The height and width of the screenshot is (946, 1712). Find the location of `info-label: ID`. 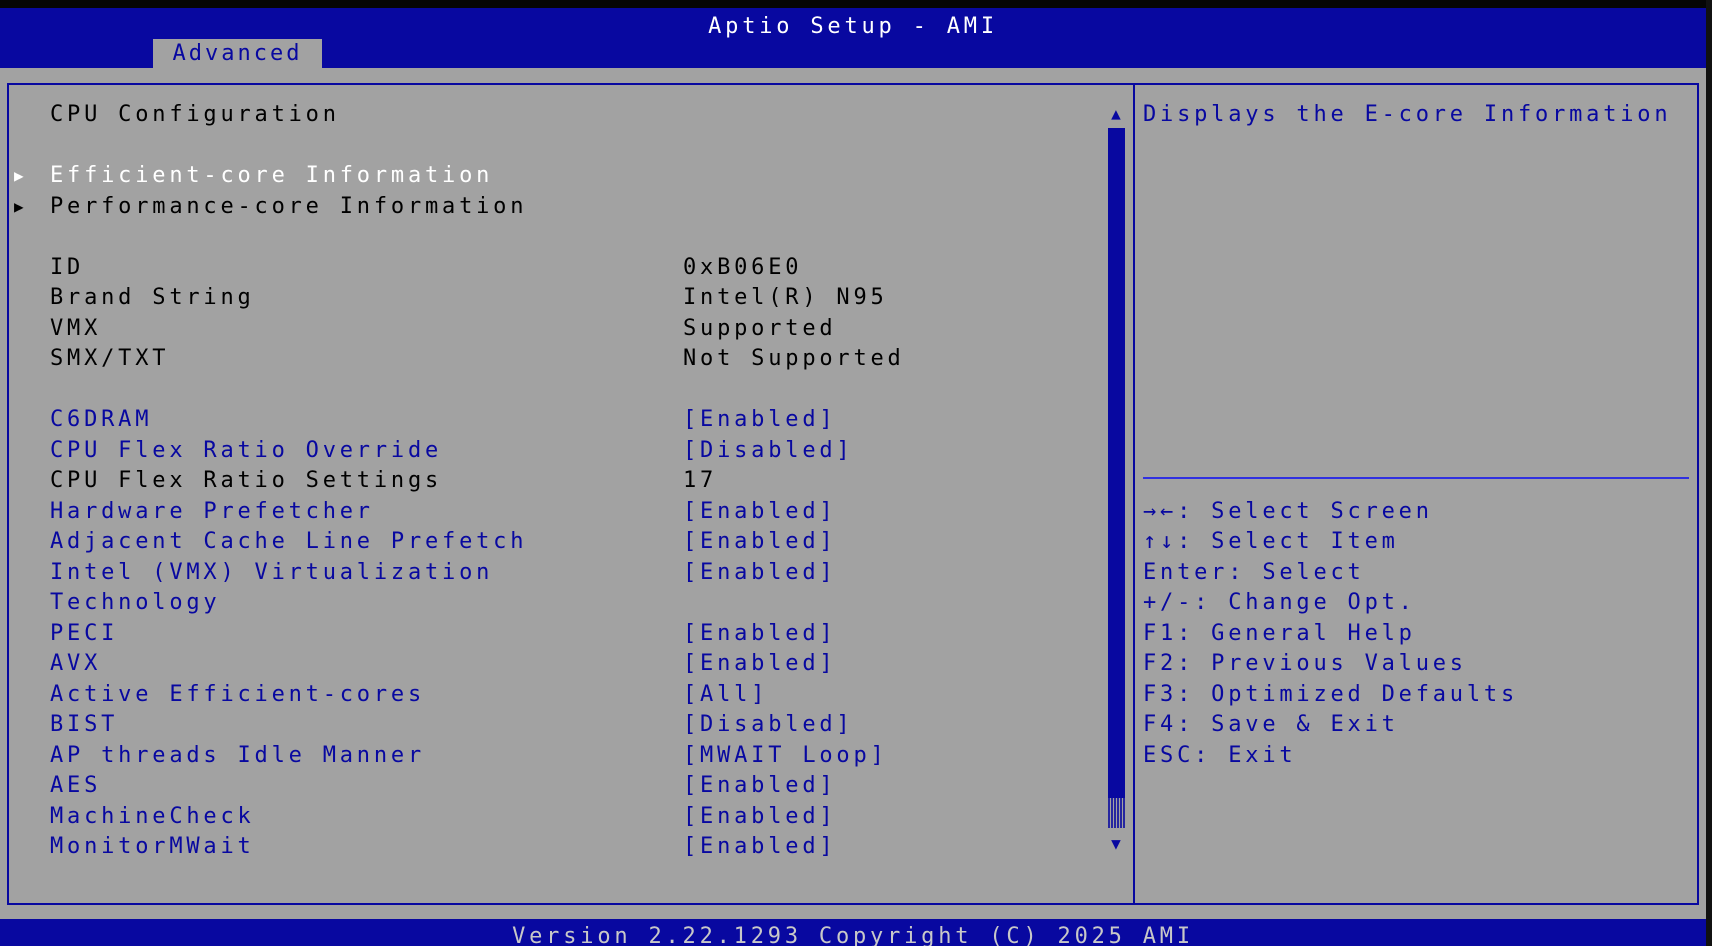

info-label: ID is located at coordinates (67, 267).